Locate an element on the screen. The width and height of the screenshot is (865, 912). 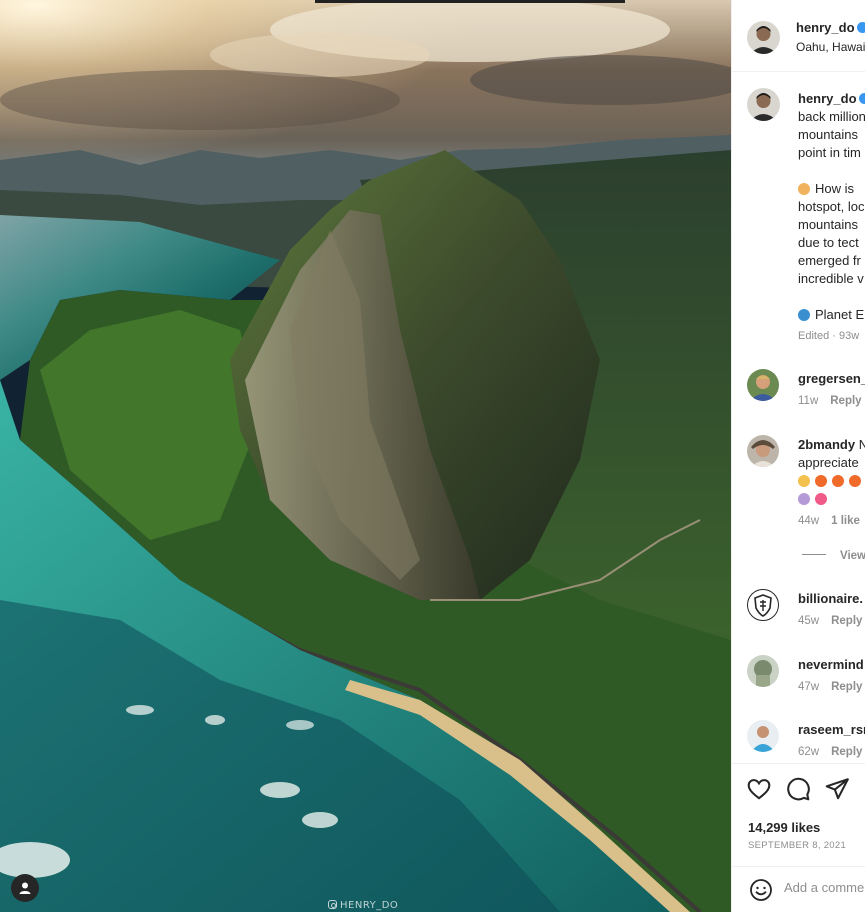
share-button is located at coordinates (837, 789).